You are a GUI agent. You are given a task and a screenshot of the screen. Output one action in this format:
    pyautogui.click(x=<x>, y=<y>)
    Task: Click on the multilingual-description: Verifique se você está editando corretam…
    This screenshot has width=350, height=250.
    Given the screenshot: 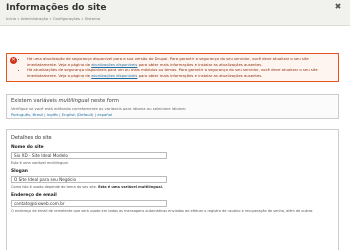 What is the action you would take?
    pyautogui.click(x=98, y=108)
    